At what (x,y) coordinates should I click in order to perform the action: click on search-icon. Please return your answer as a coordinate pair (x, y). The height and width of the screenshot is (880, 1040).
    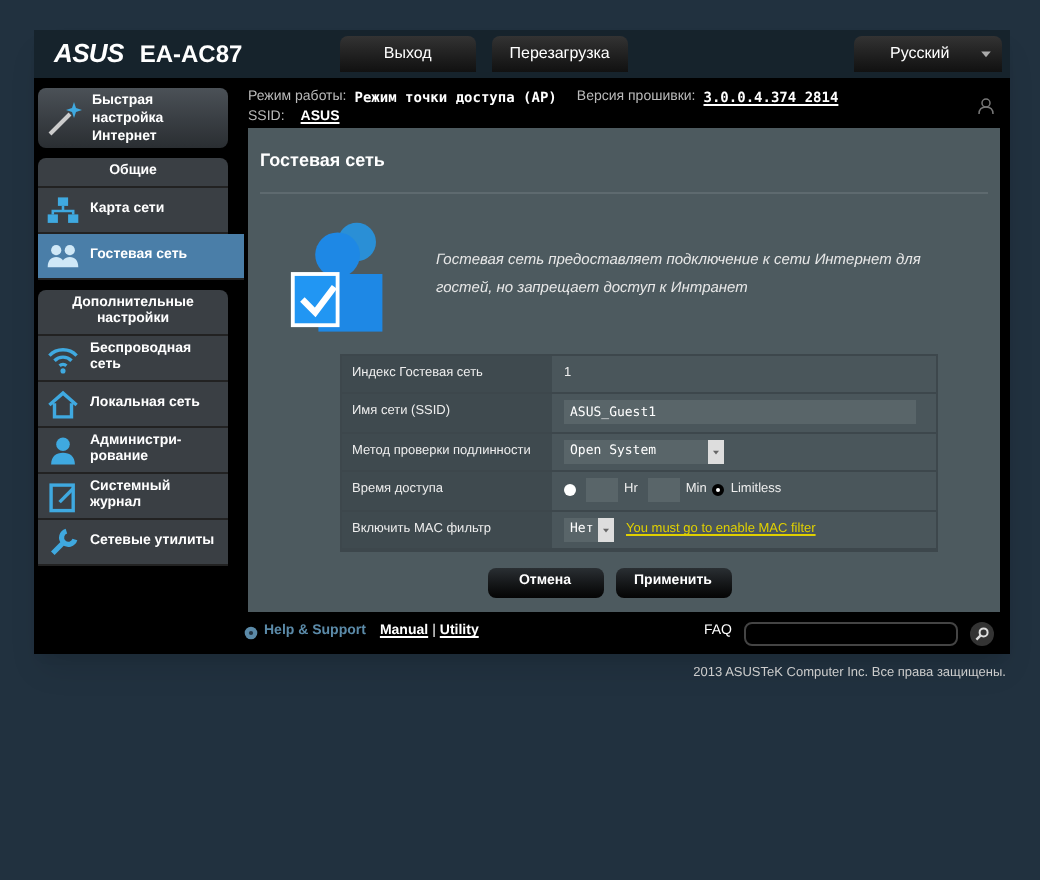
    Looking at the image, I should click on (982, 633).